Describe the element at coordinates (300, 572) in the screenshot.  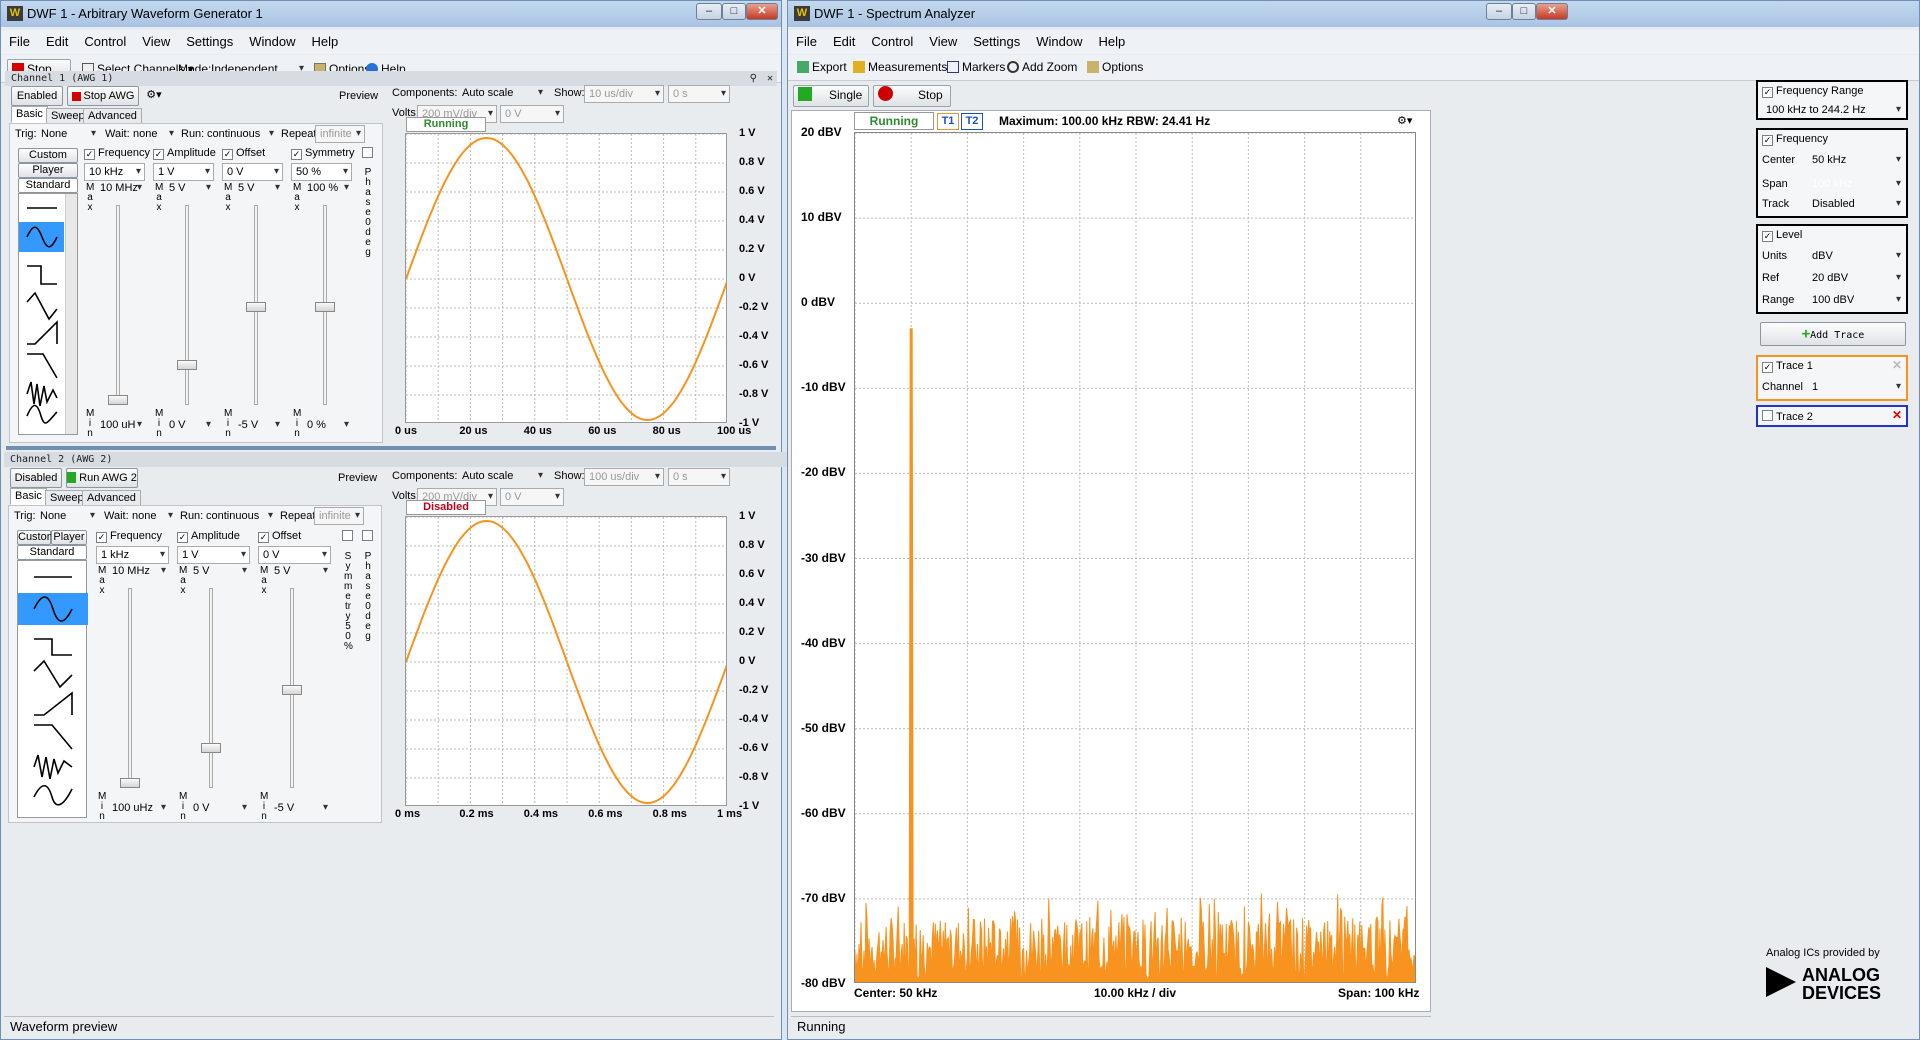
I see `ch2-param-2-max: 5 V` at that location.